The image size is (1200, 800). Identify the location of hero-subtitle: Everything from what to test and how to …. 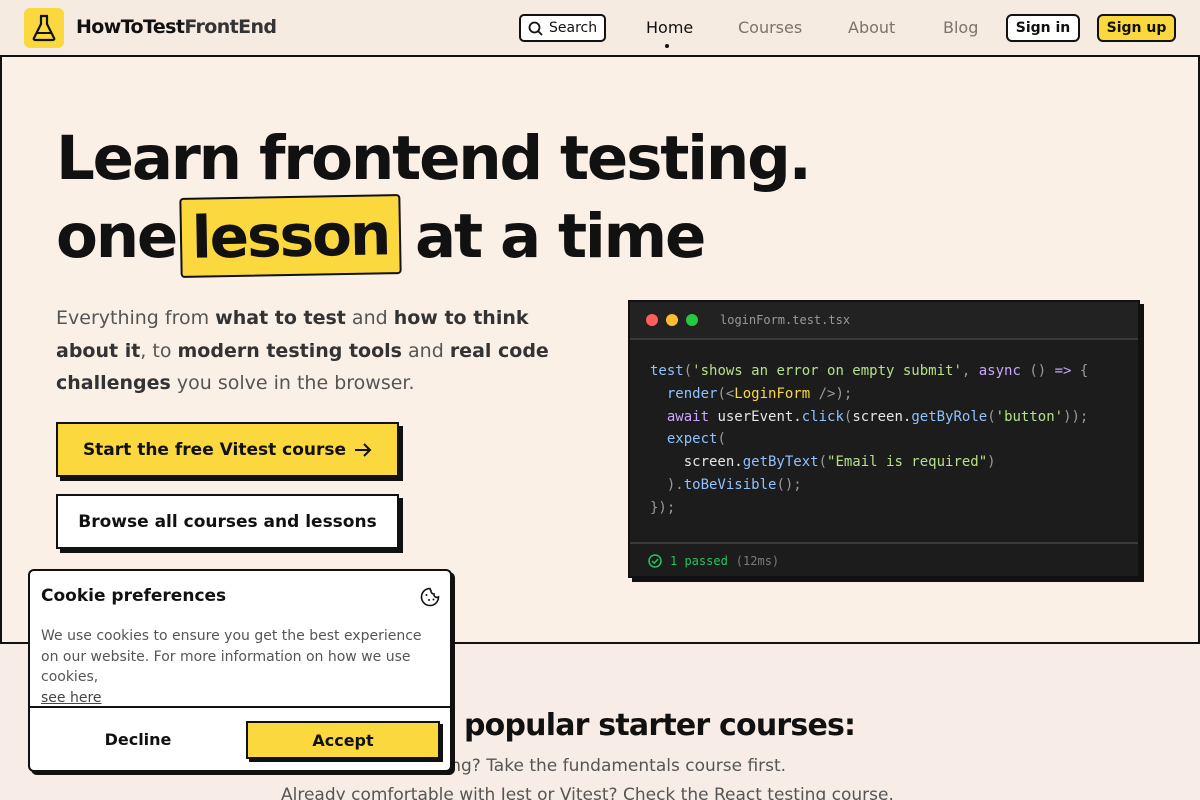
(326, 351).